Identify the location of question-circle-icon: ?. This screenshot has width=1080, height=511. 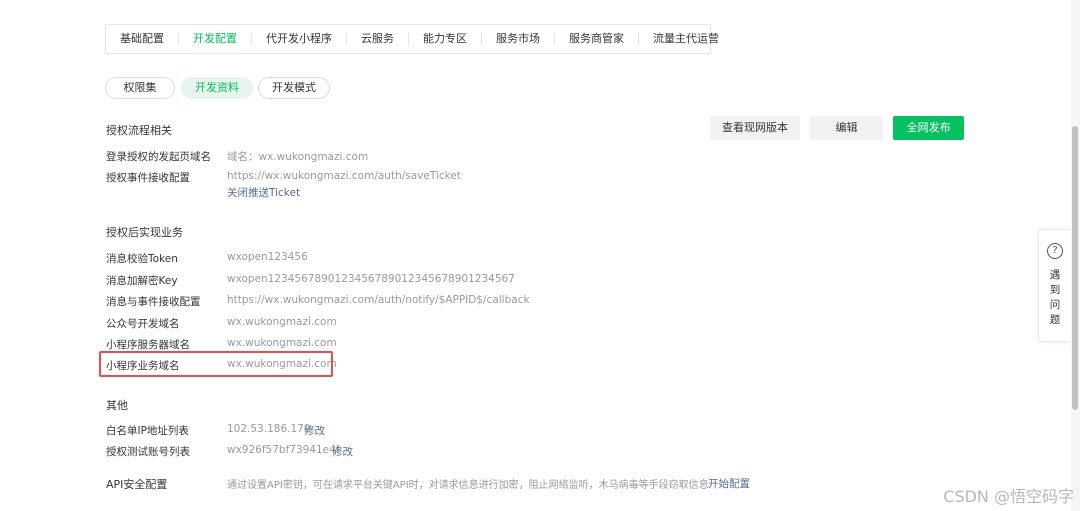
(1055, 251).